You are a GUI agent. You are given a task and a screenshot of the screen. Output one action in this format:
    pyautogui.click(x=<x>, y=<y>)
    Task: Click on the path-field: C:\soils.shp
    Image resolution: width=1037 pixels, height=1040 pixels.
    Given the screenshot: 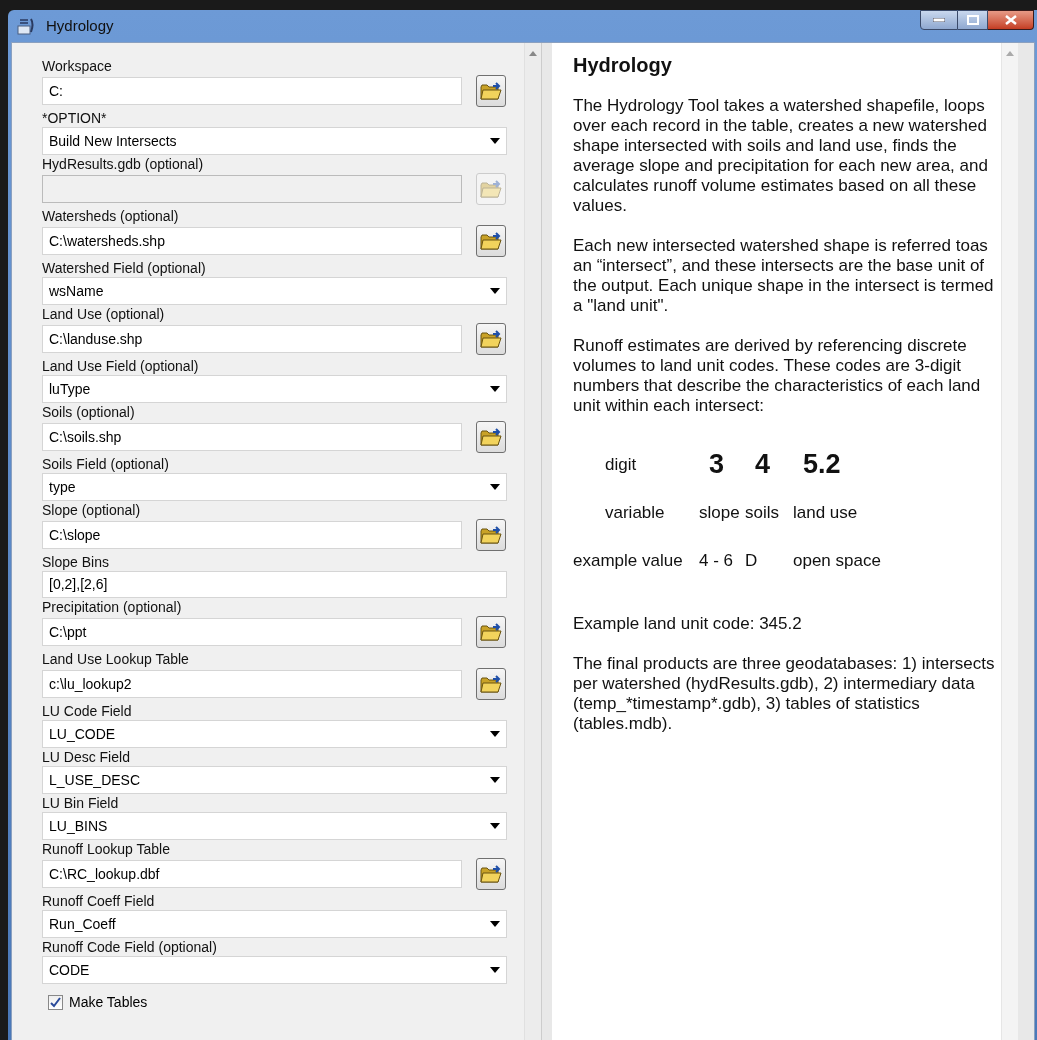 What is the action you would take?
    pyautogui.click(x=252, y=437)
    